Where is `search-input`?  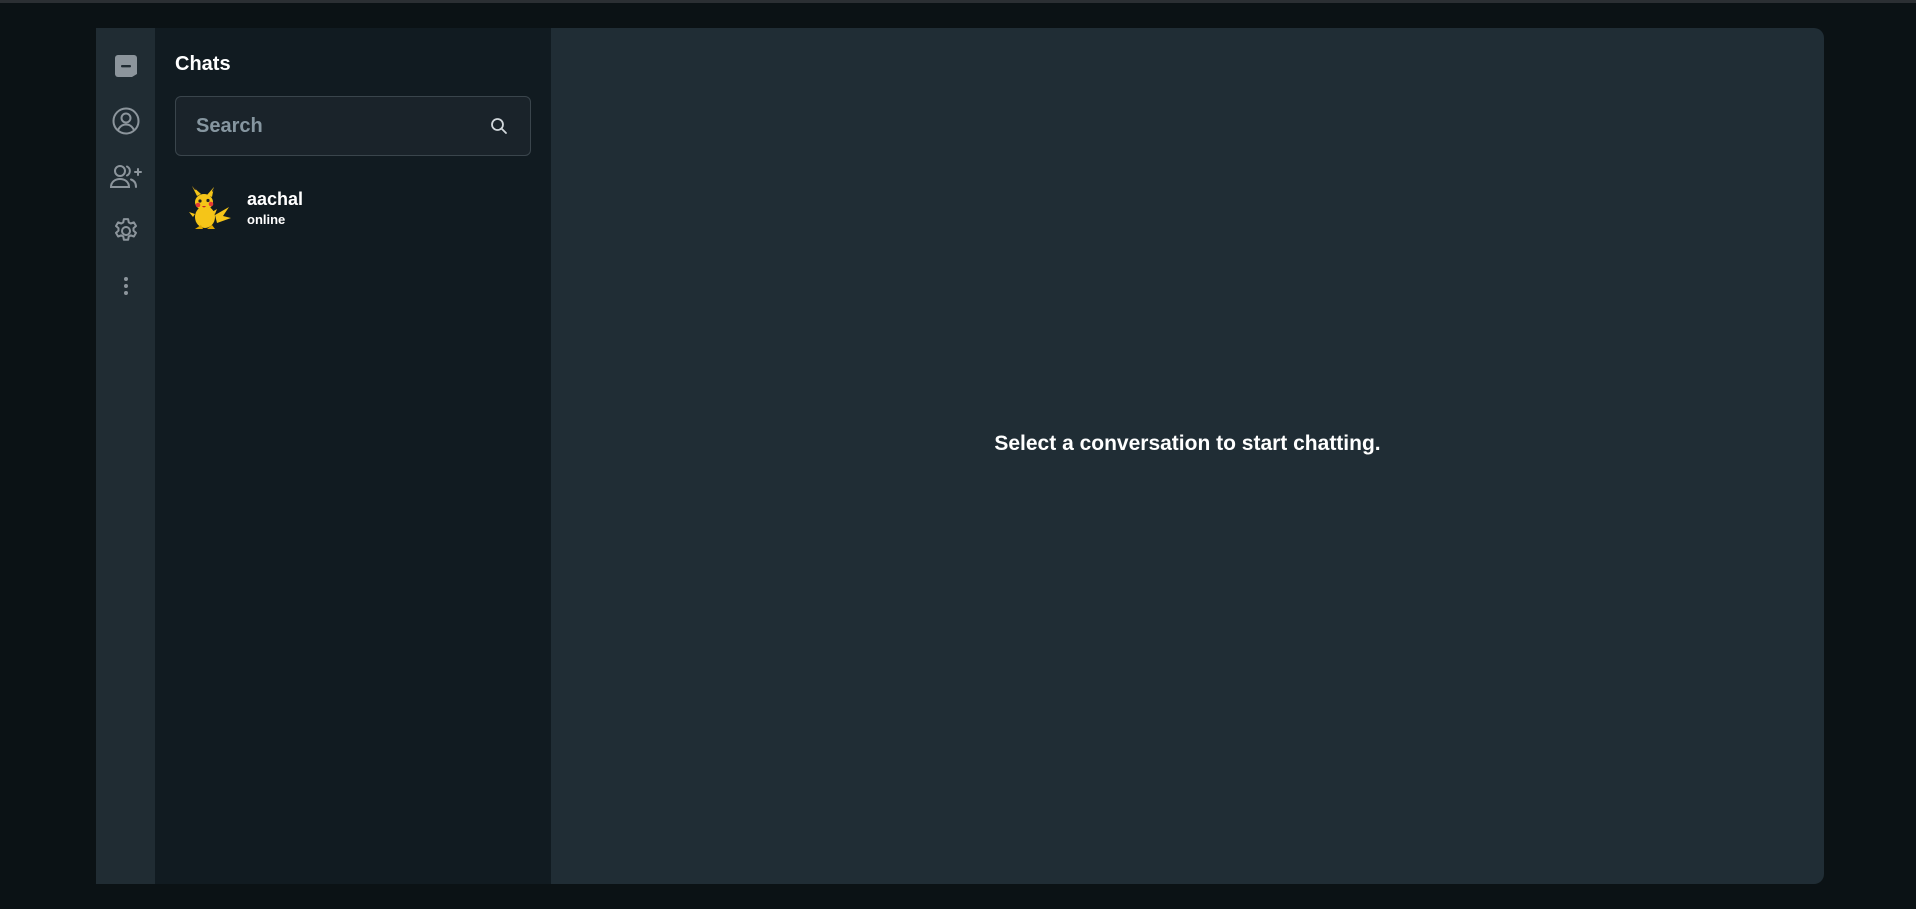
search-input is located at coordinates (326, 126).